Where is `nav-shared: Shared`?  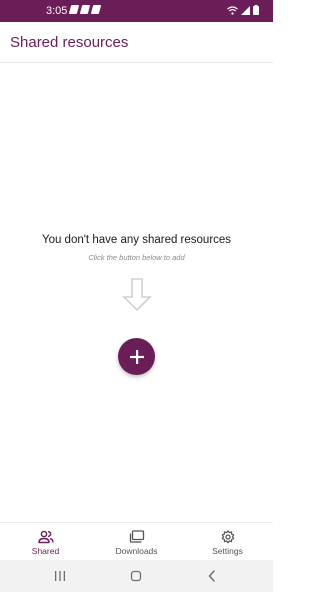
nav-shared: Shared is located at coordinates (45, 542).